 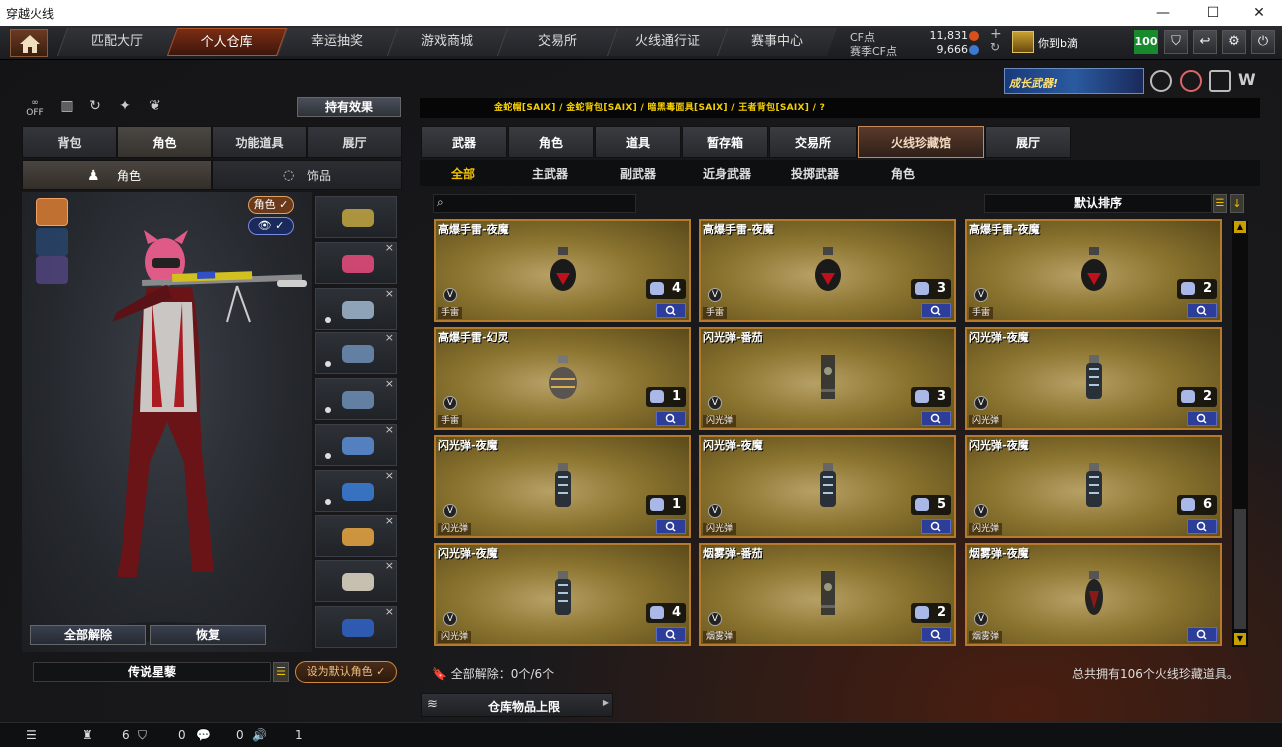 What do you see at coordinates (155, 108) in the screenshot?
I see `pet-icon: ❦` at bounding box center [155, 108].